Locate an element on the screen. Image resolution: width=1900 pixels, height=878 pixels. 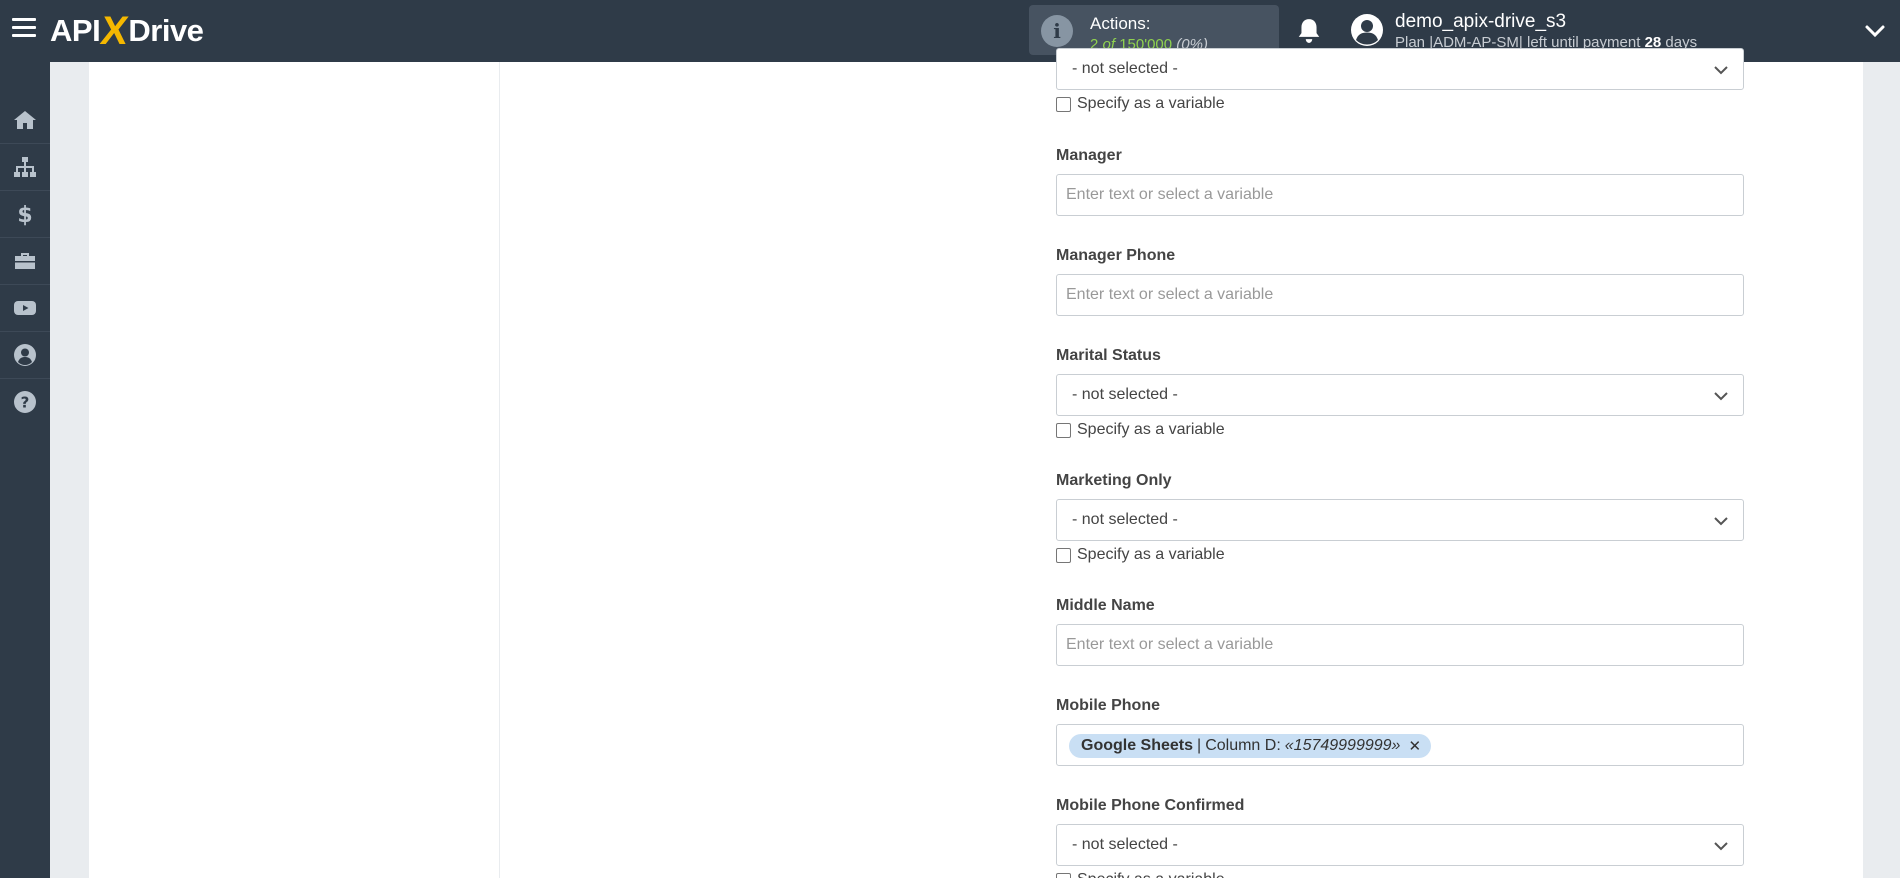
tag-source: Google Sheets is located at coordinates (1137, 745).